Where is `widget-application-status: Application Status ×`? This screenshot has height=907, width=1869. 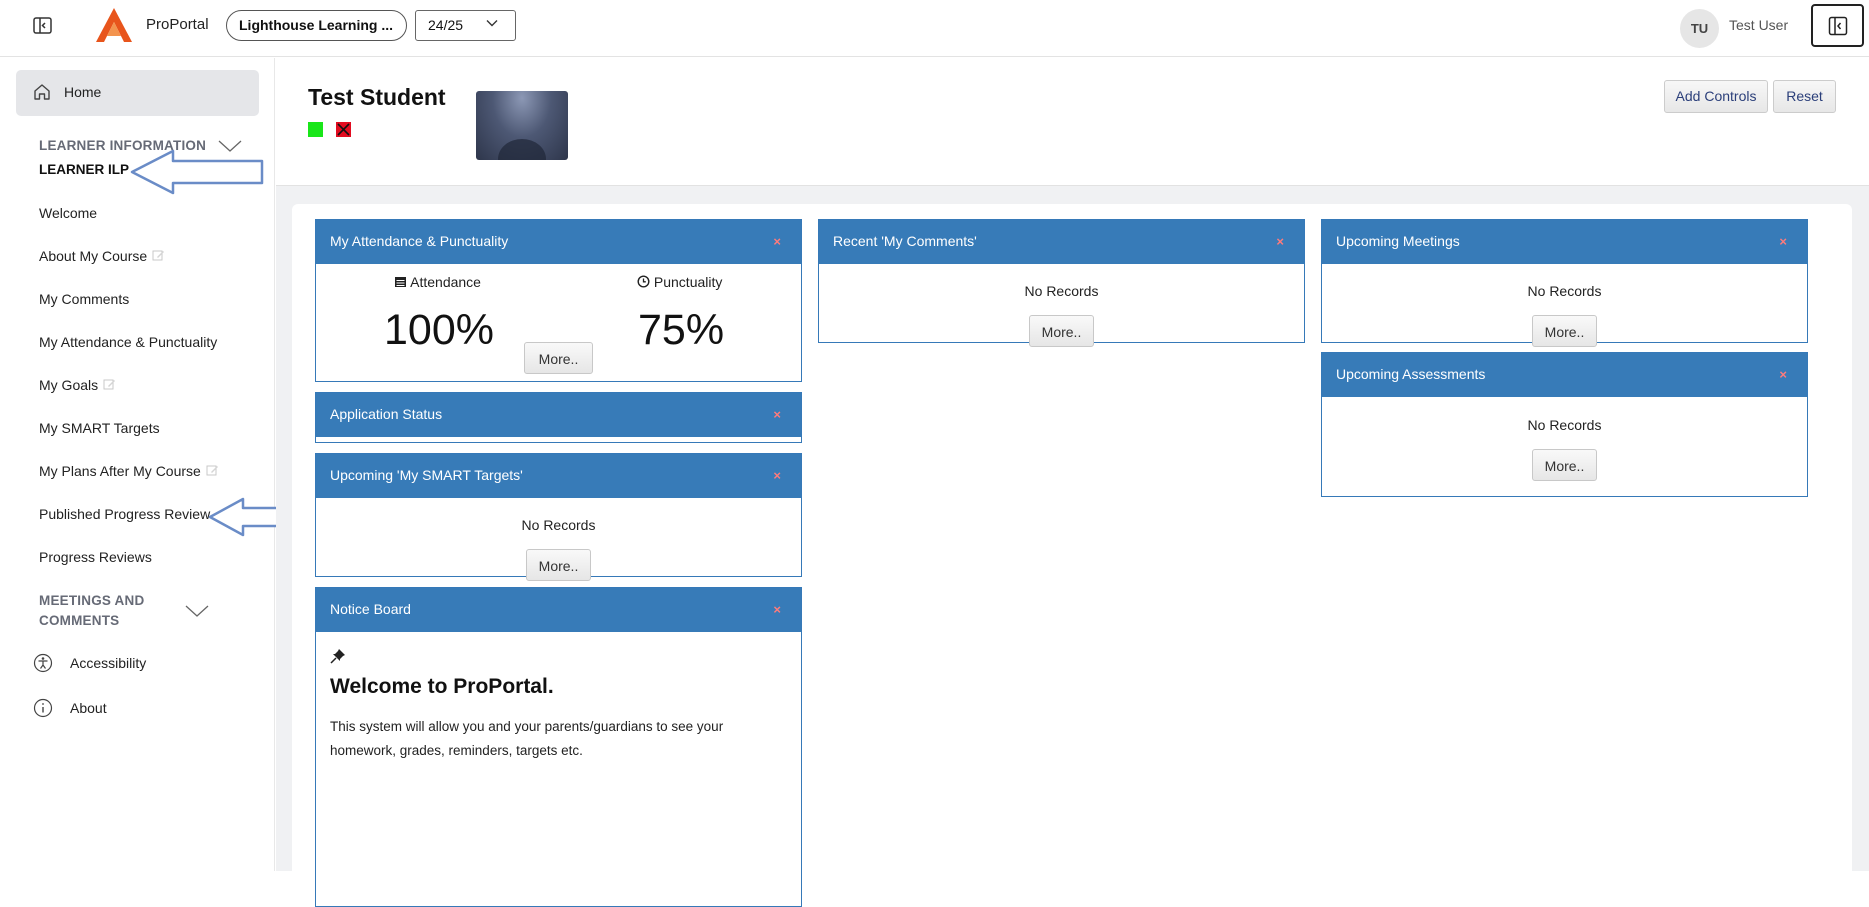 widget-application-status: Application Status × is located at coordinates (558, 417).